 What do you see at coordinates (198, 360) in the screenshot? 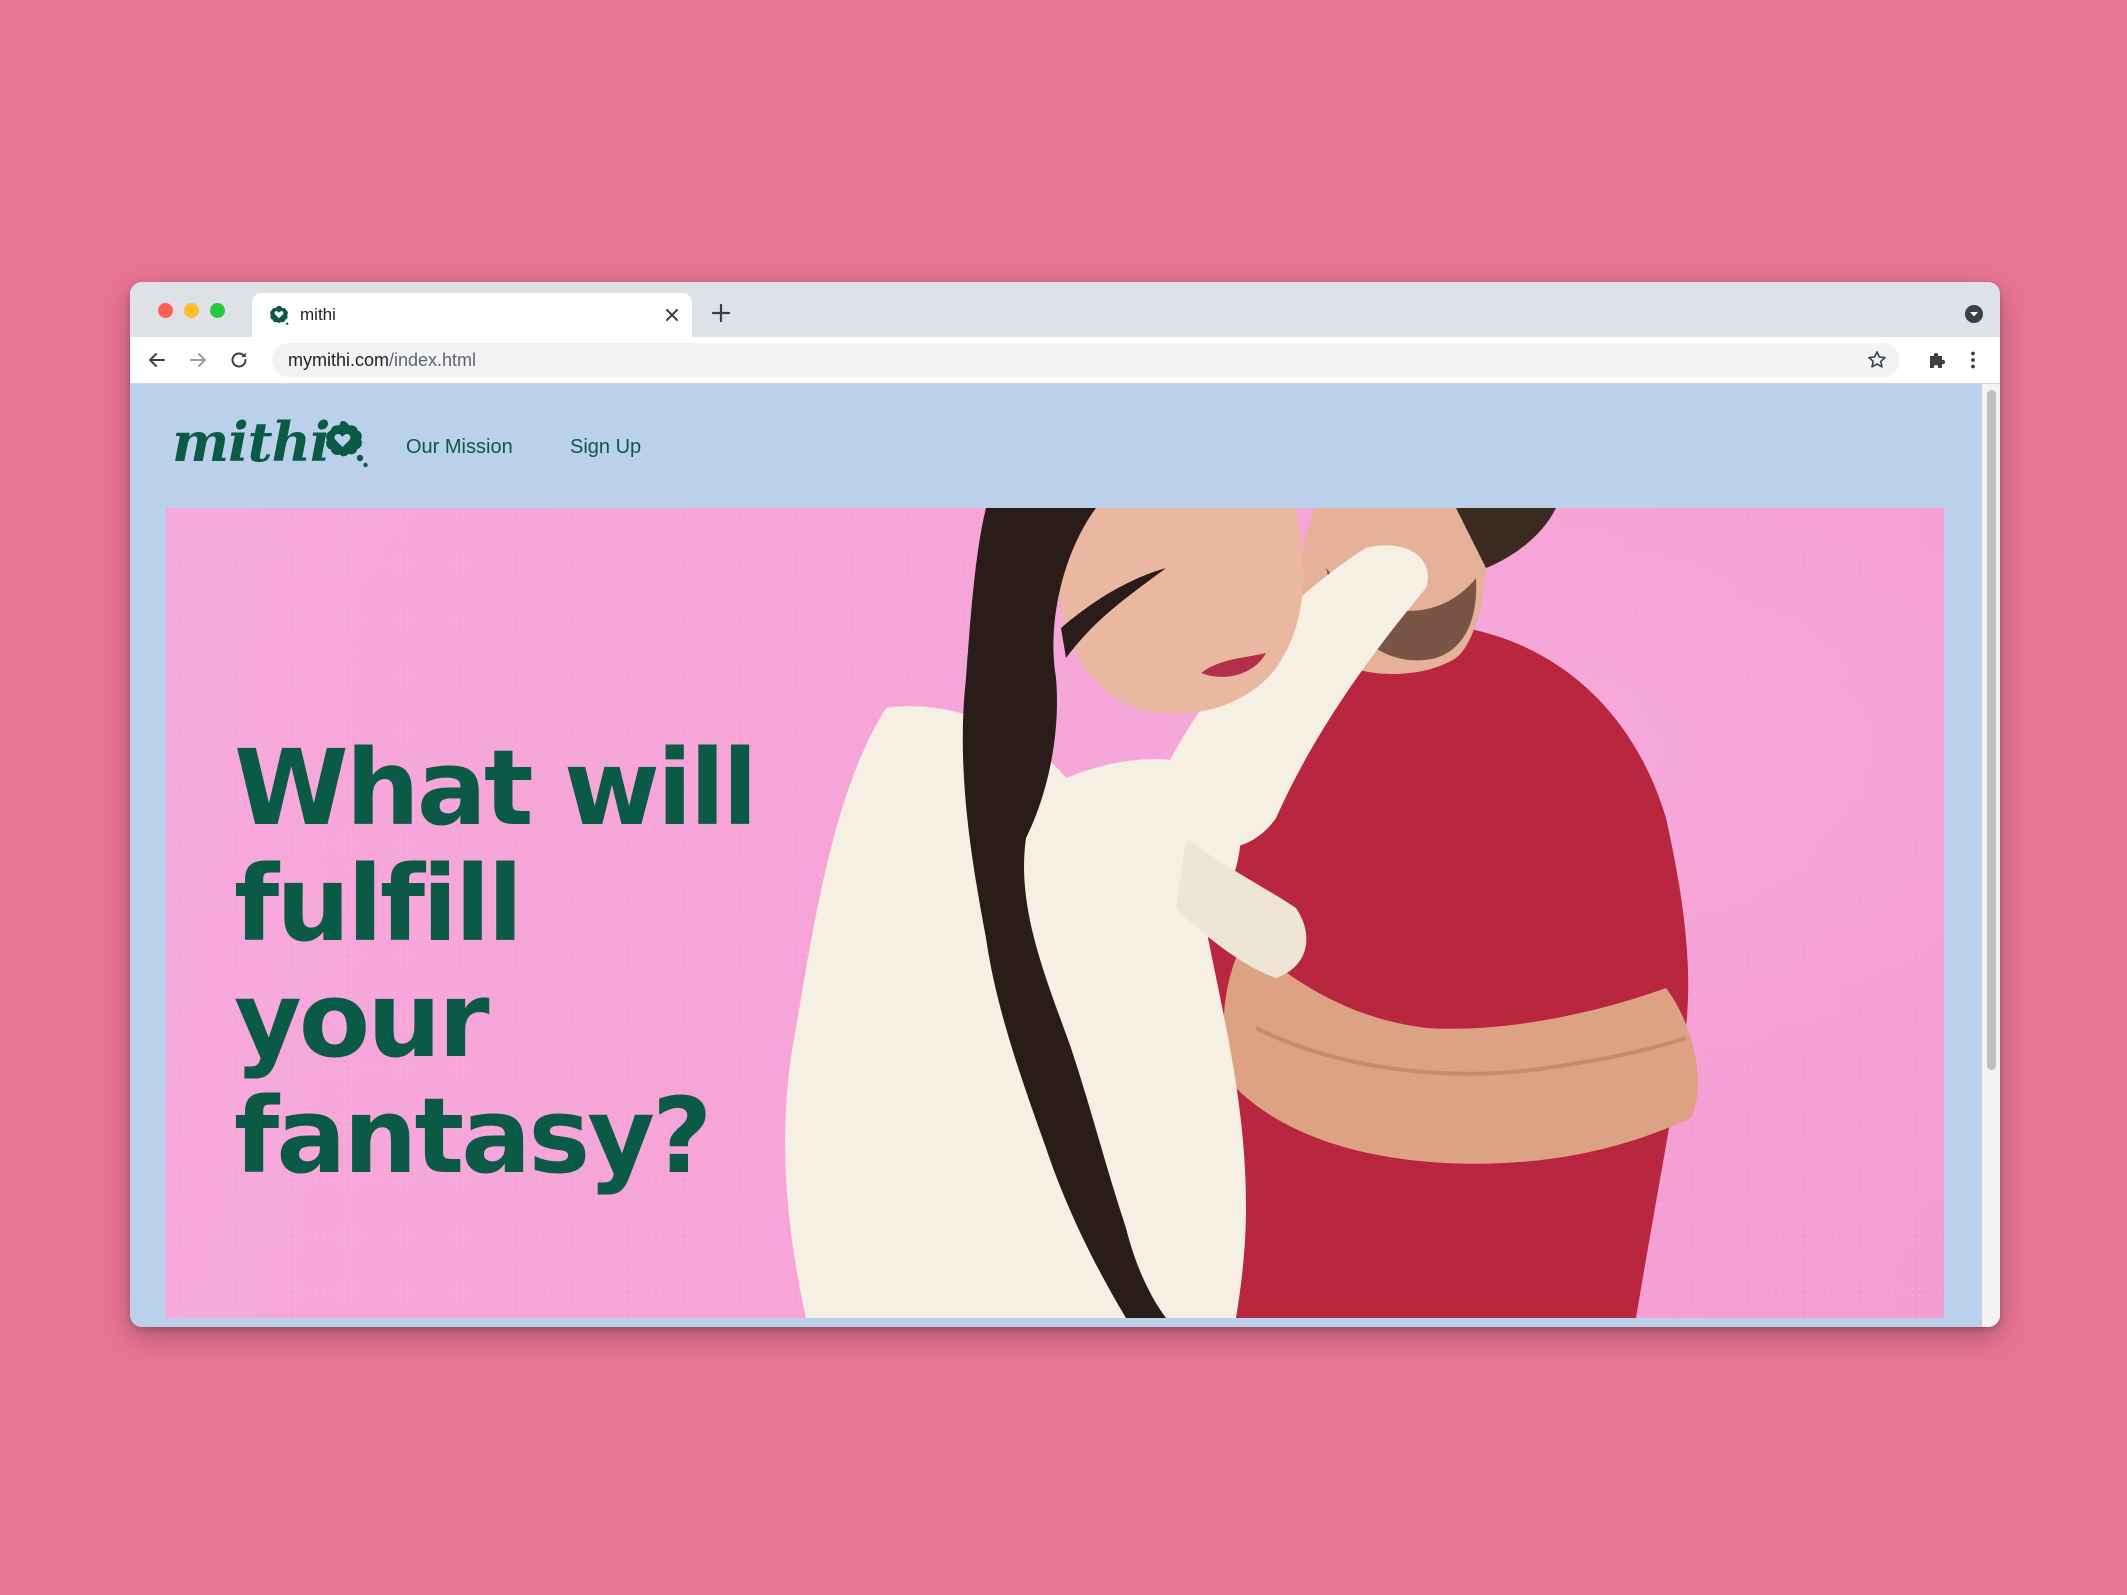
I see `arrow-right-icon` at bounding box center [198, 360].